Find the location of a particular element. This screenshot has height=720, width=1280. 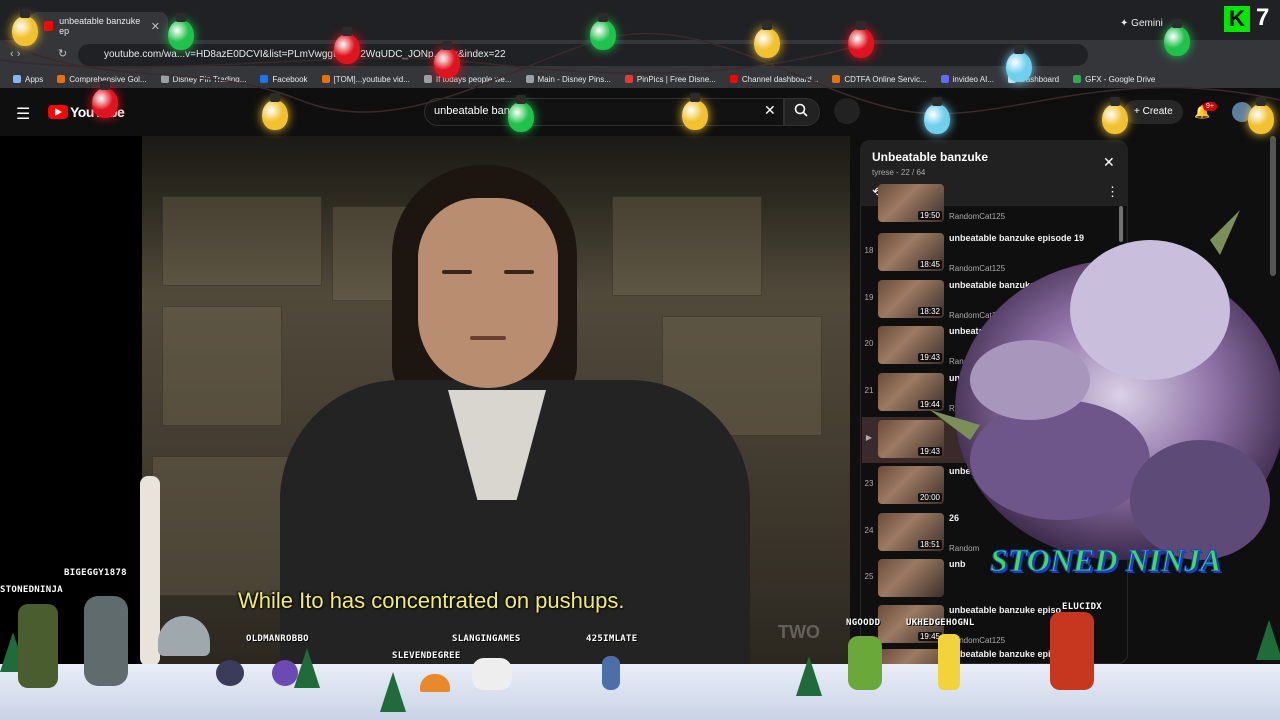

cat-sprite is located at coordinates (492, 674).